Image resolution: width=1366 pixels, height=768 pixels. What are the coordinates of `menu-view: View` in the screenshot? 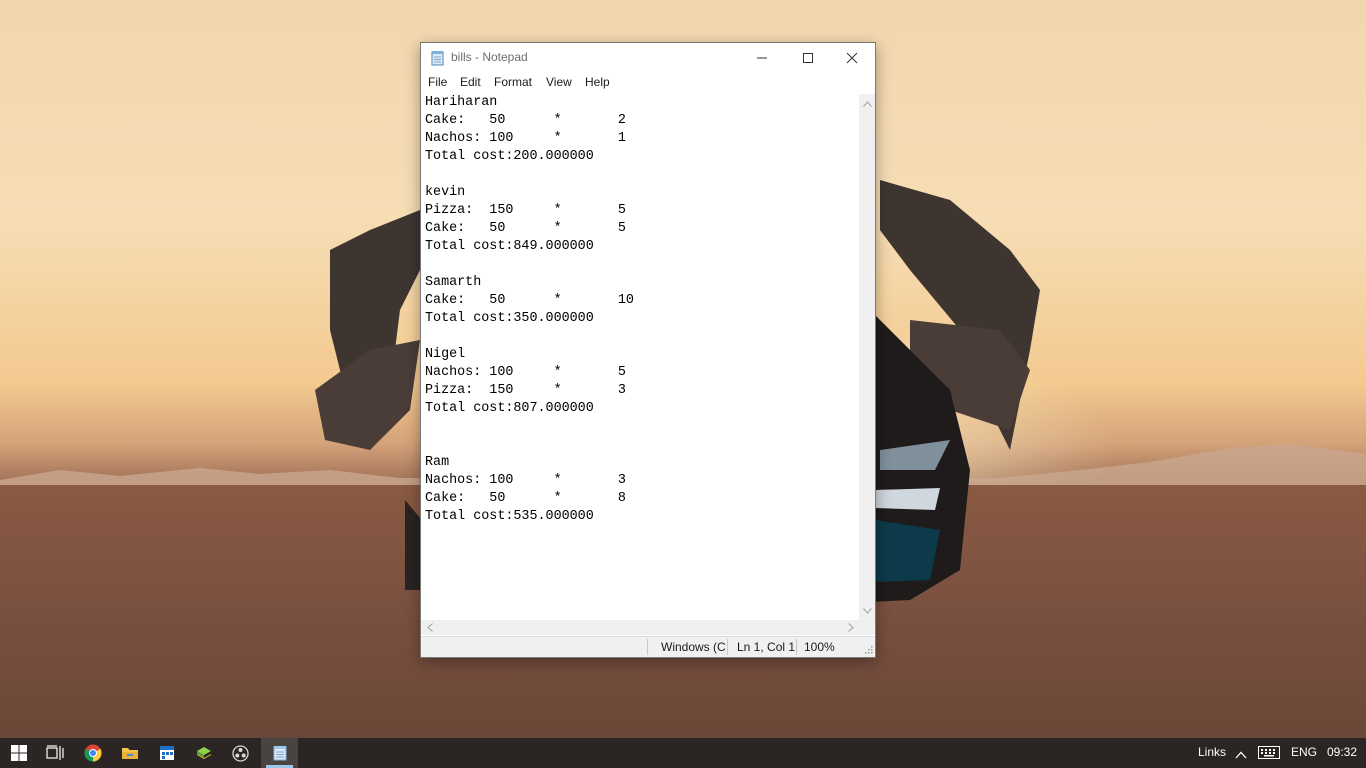 It's located at (559, 82).